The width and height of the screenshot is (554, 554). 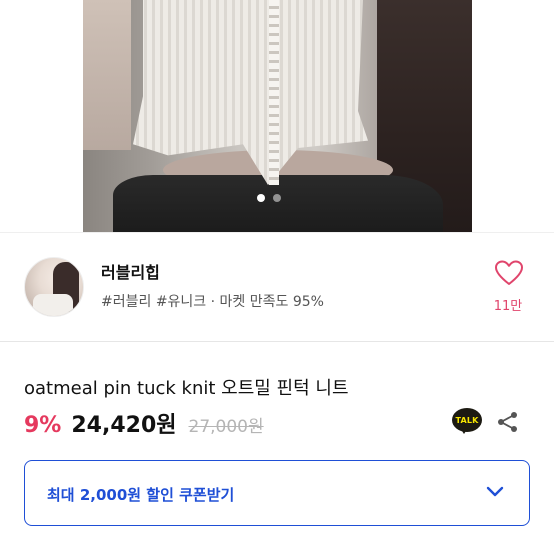 What do you see at coordinates (508, 422) in the screenshot?
I see `share-icon` at bounding box center [508, 422].